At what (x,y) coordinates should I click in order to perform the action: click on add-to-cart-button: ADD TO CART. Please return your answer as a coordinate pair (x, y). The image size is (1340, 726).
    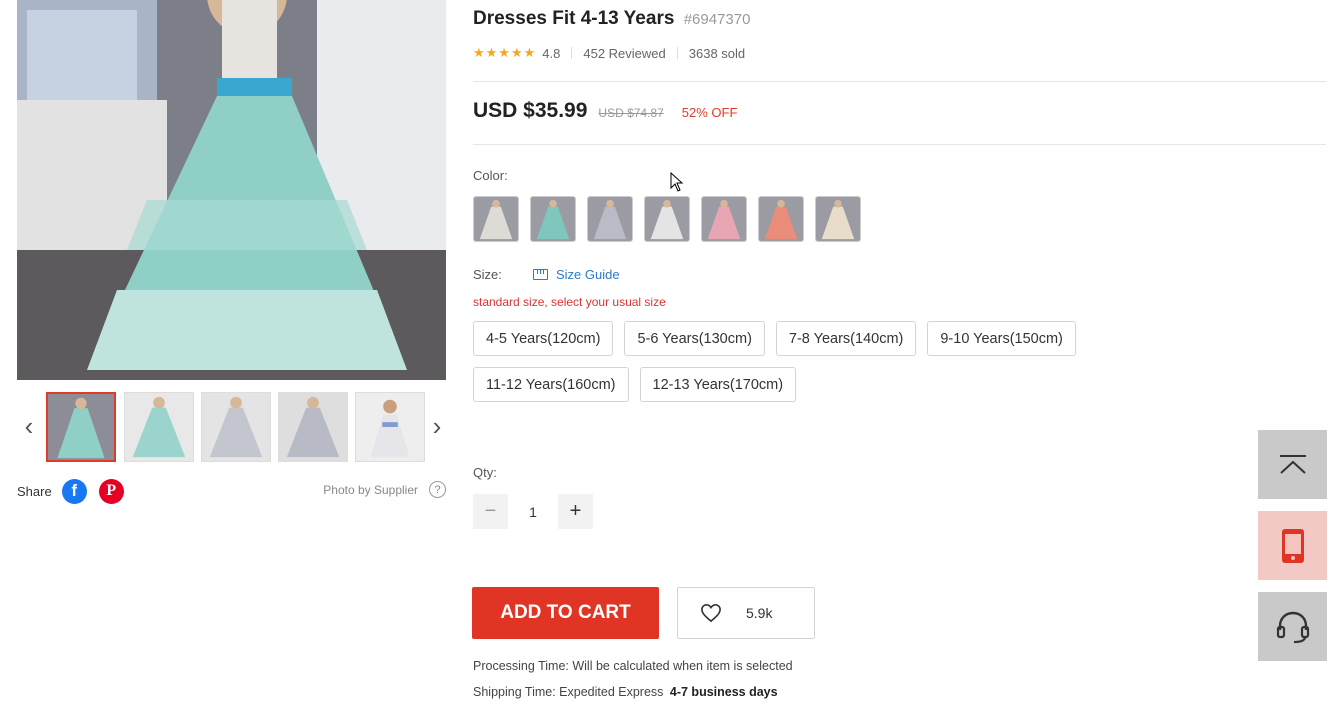
    Looking at the image, I should click on (565, 613).